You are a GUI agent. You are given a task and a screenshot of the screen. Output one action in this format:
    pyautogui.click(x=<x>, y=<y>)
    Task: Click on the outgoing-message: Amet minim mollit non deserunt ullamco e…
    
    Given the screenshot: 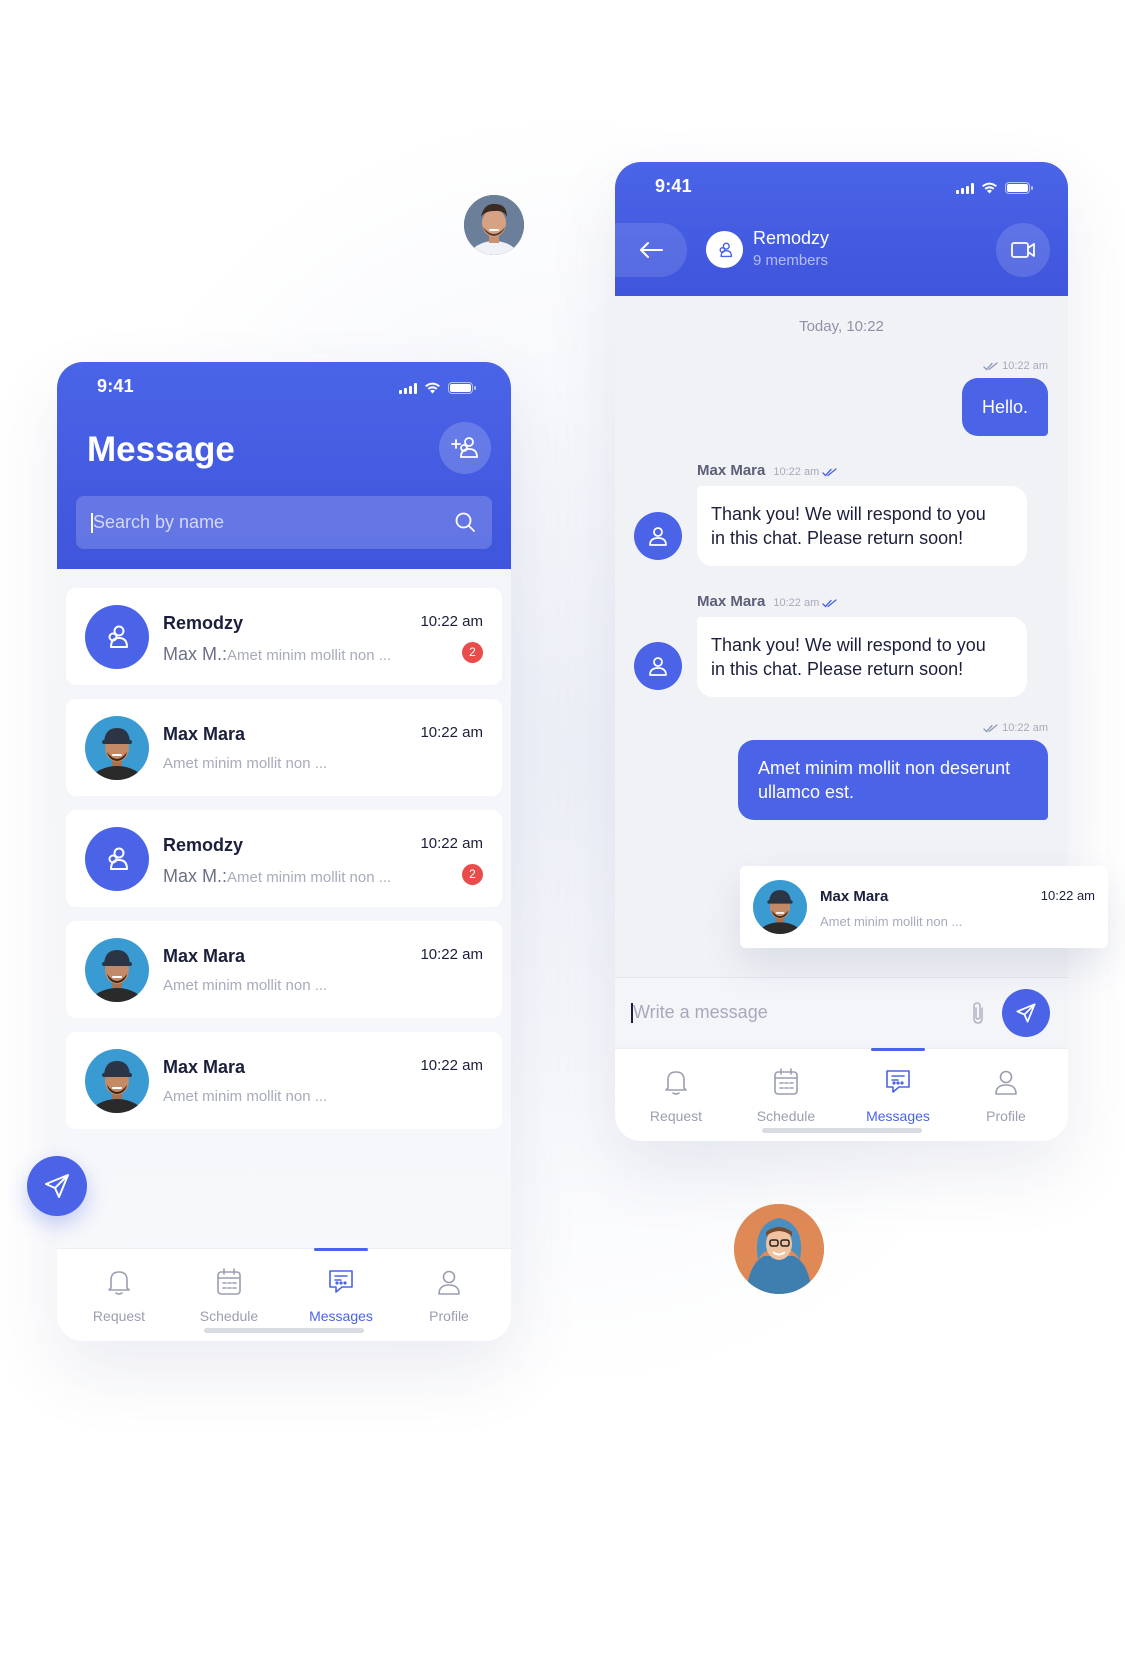 What is the action you would take?
    pyautogui.click(x=893, y=780)
    